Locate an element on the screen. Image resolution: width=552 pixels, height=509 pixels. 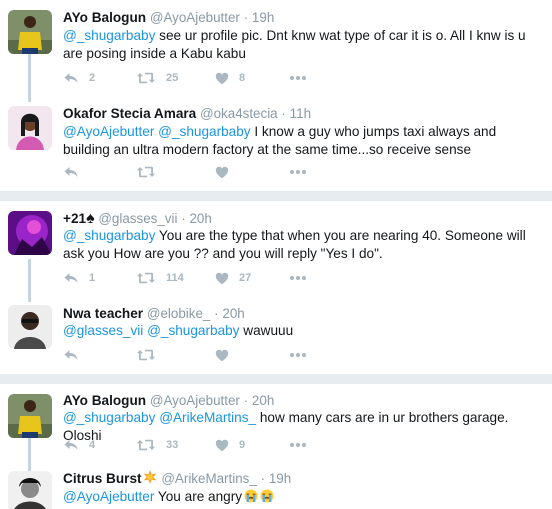
display-name: Nwa teacher is located at coordinates (103, 313).